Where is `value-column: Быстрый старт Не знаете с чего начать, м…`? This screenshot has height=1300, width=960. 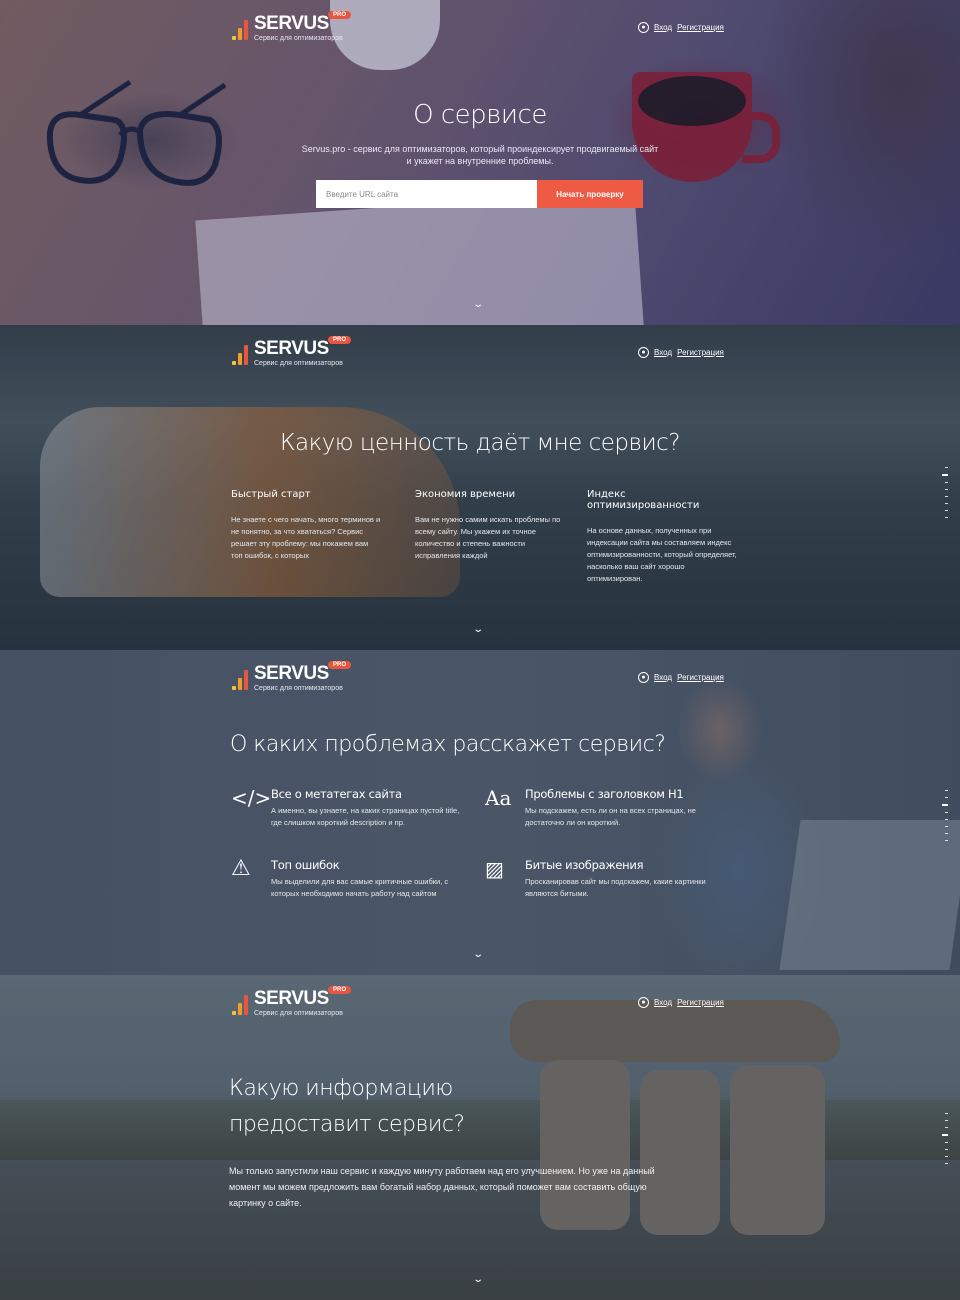 value-column: Быстрый старт Не знаете с чего начать, м… is located at coordinates (306, 525).